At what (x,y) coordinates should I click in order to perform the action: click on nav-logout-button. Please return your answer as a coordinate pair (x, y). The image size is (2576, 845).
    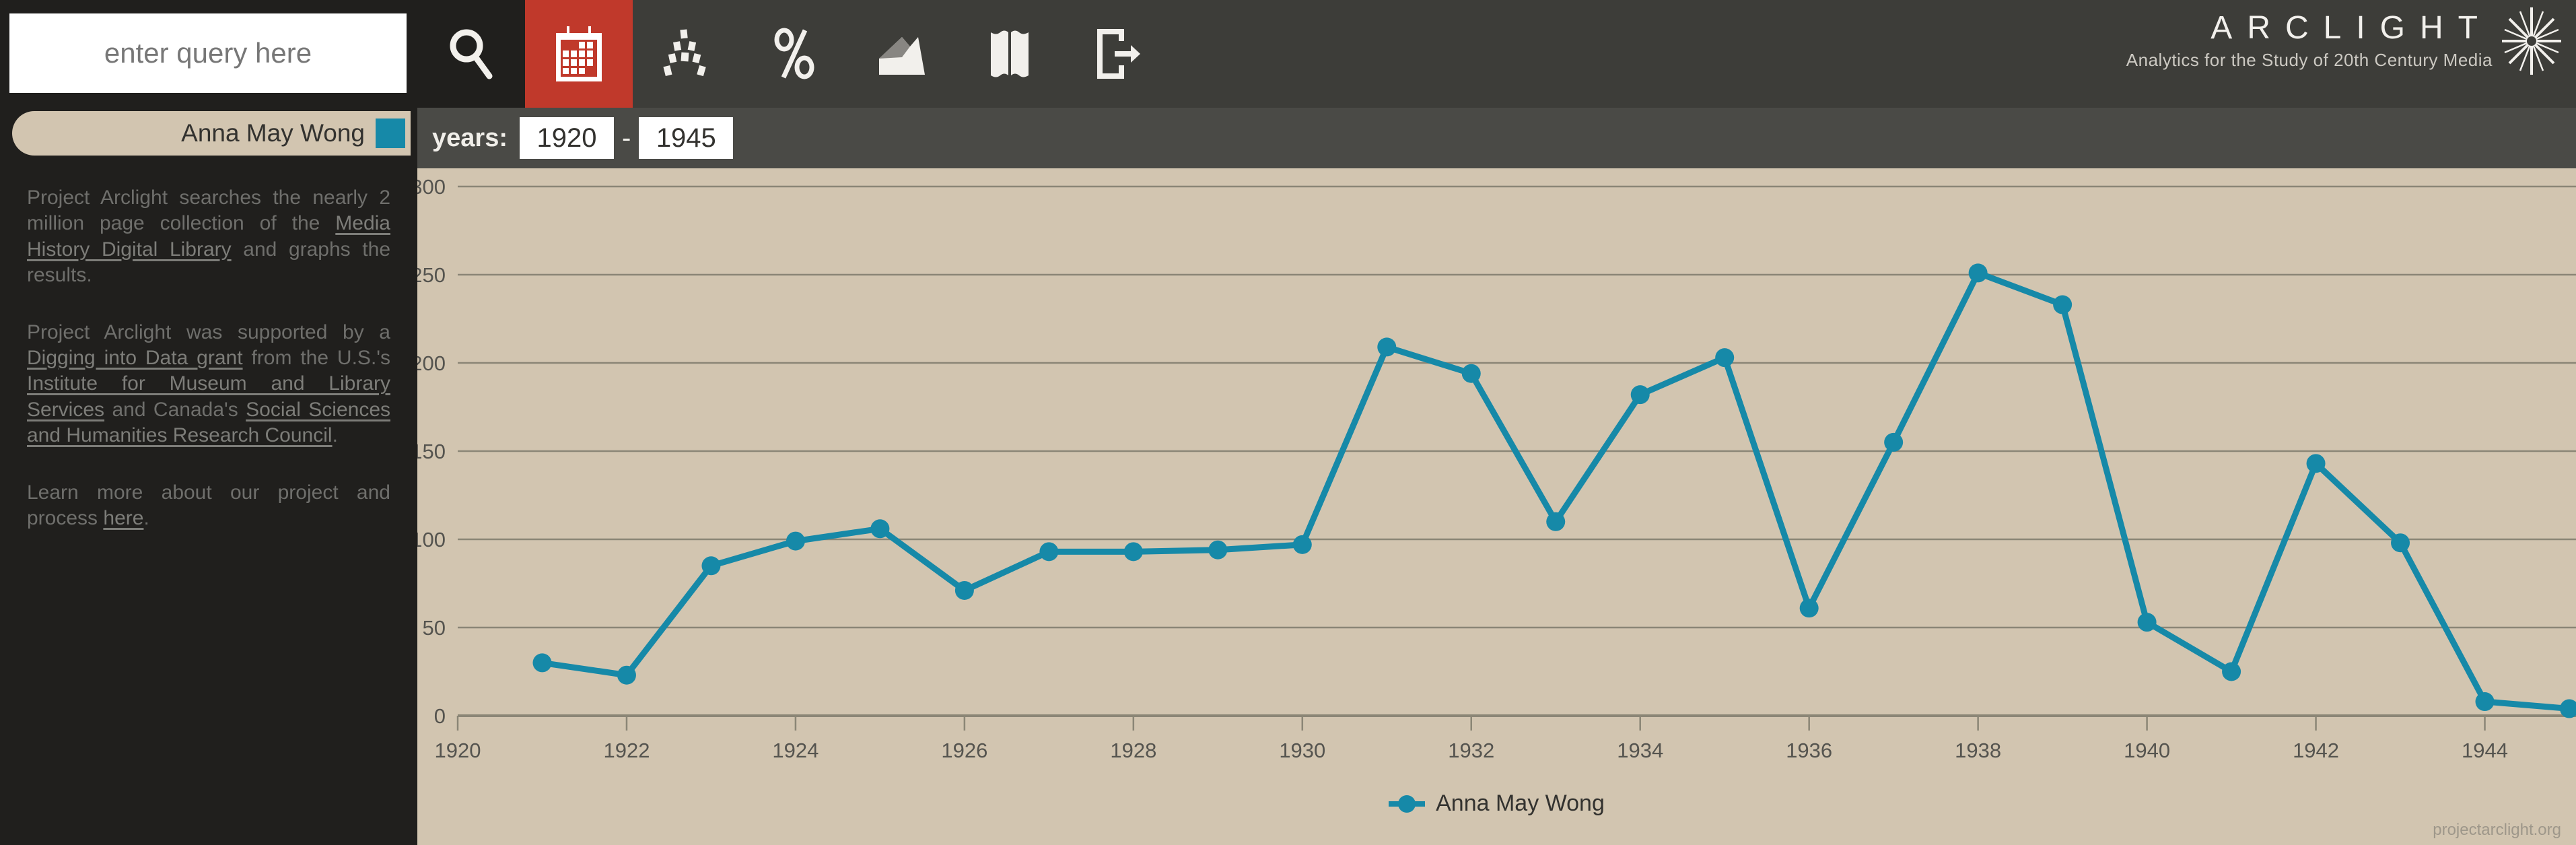
    Looking at the image, I should click on (1117, 54).